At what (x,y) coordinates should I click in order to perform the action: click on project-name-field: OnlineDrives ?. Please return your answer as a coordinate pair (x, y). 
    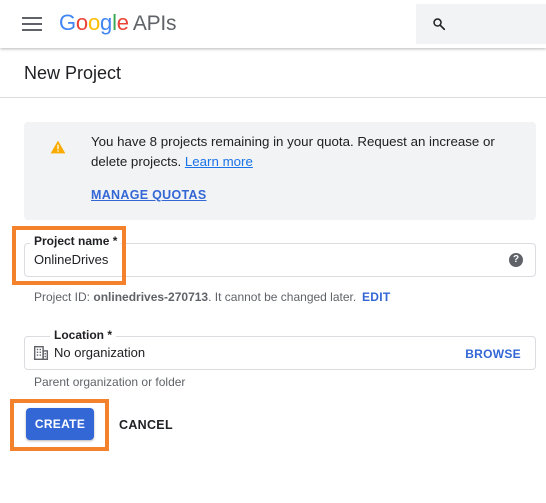
    Looking at the image, I should click on (280, 260).